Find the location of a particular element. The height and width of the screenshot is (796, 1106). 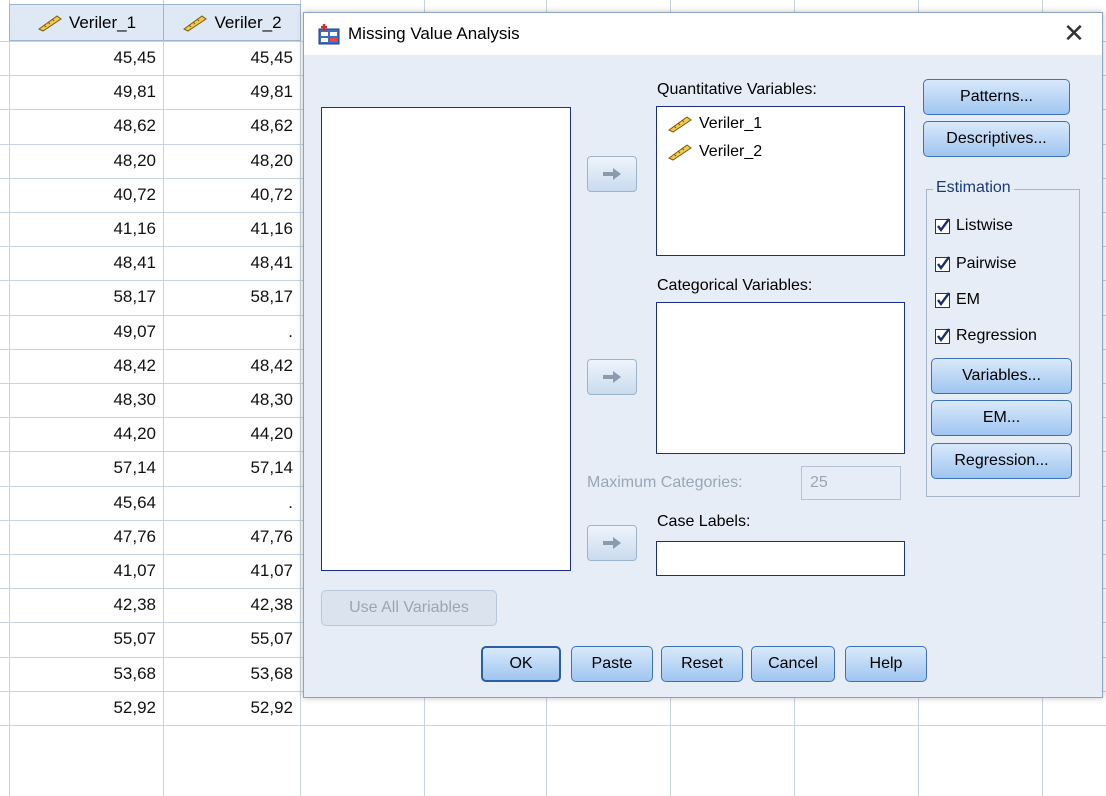

checkbox-label: EM is located at coordinates (968, 299).